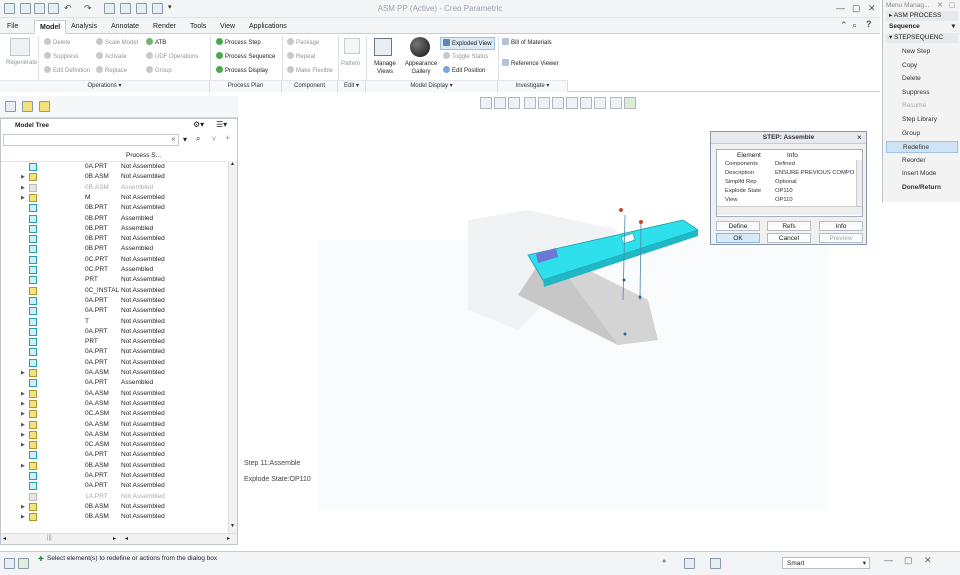  I want to click on status-close-icon: —, so click(888, 560).